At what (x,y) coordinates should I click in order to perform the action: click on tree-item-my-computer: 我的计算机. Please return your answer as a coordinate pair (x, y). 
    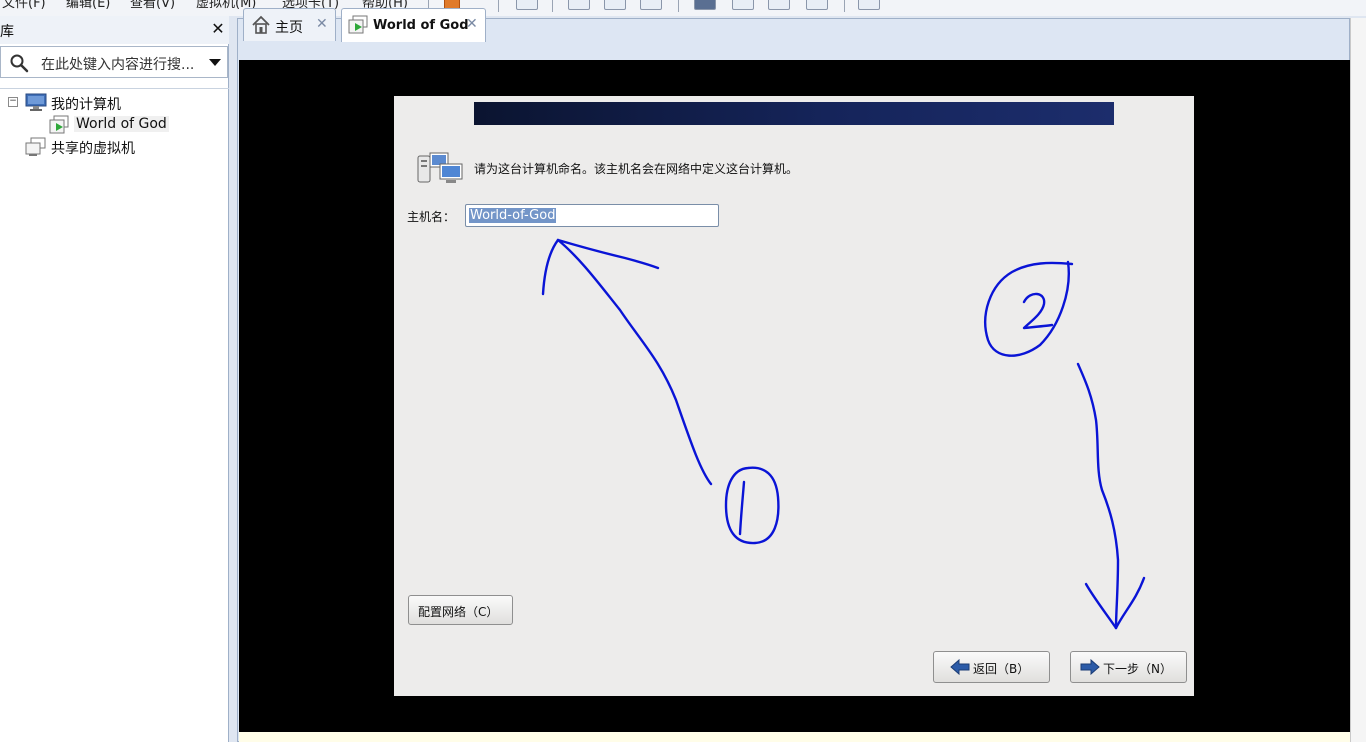
    Looking at the image, I should click on (86, 104).